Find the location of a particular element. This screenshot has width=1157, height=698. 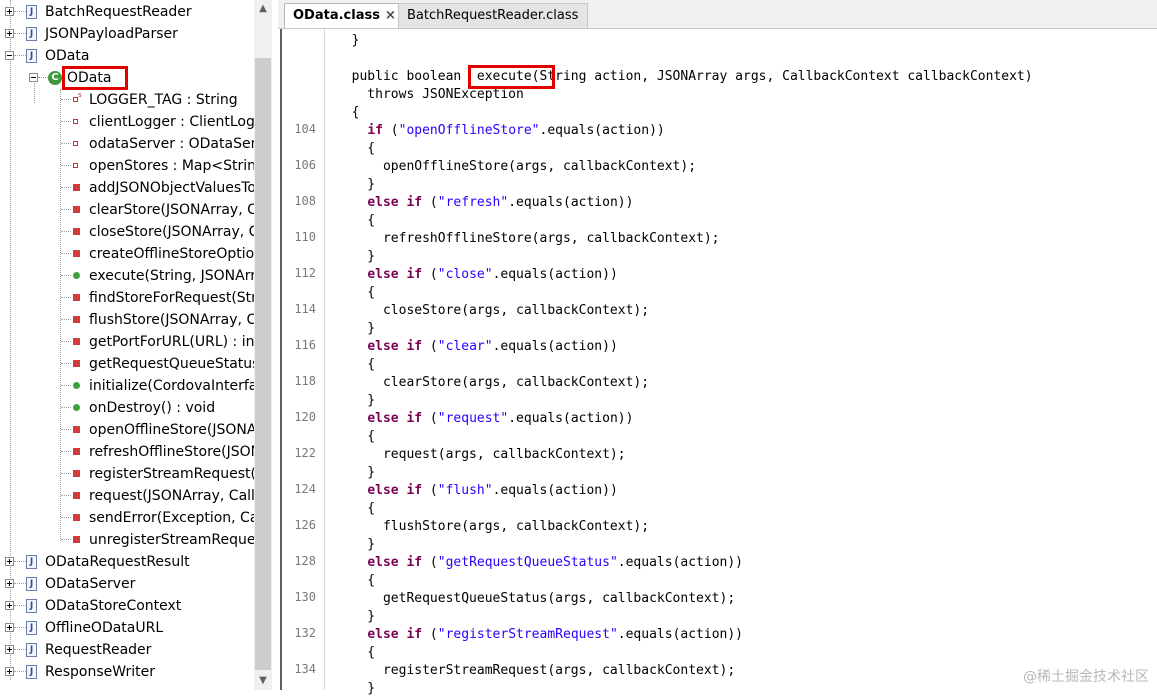

code-text: openOfflineStore(args, callbackContext); is located at coordinates (516, 166).